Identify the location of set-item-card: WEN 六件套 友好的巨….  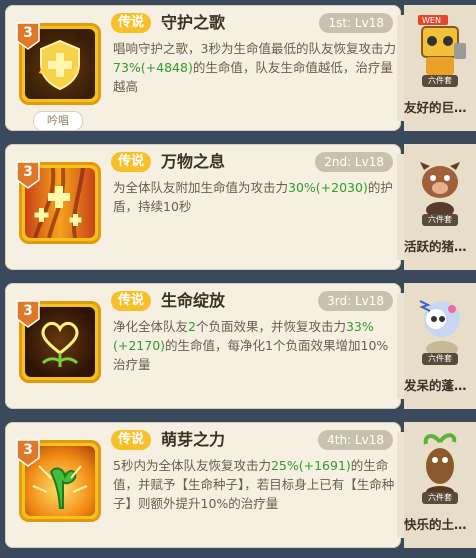
(440, 68).